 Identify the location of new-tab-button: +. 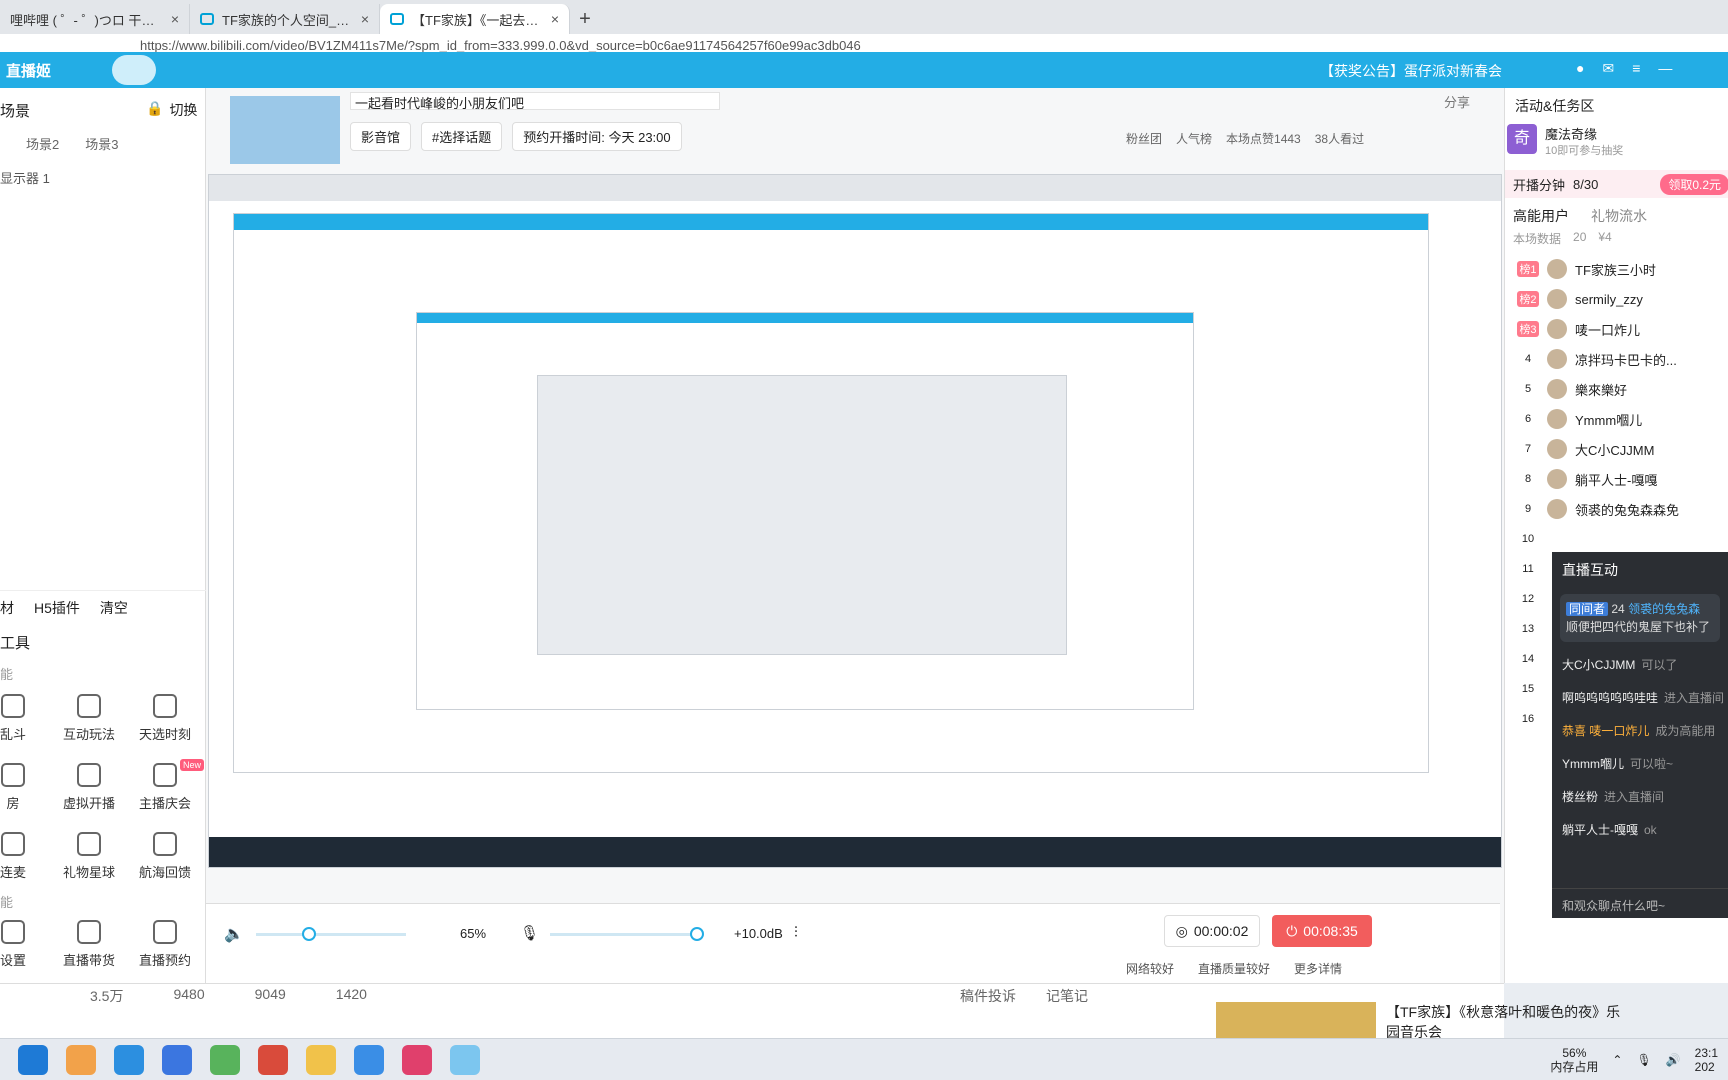
(585, 19).